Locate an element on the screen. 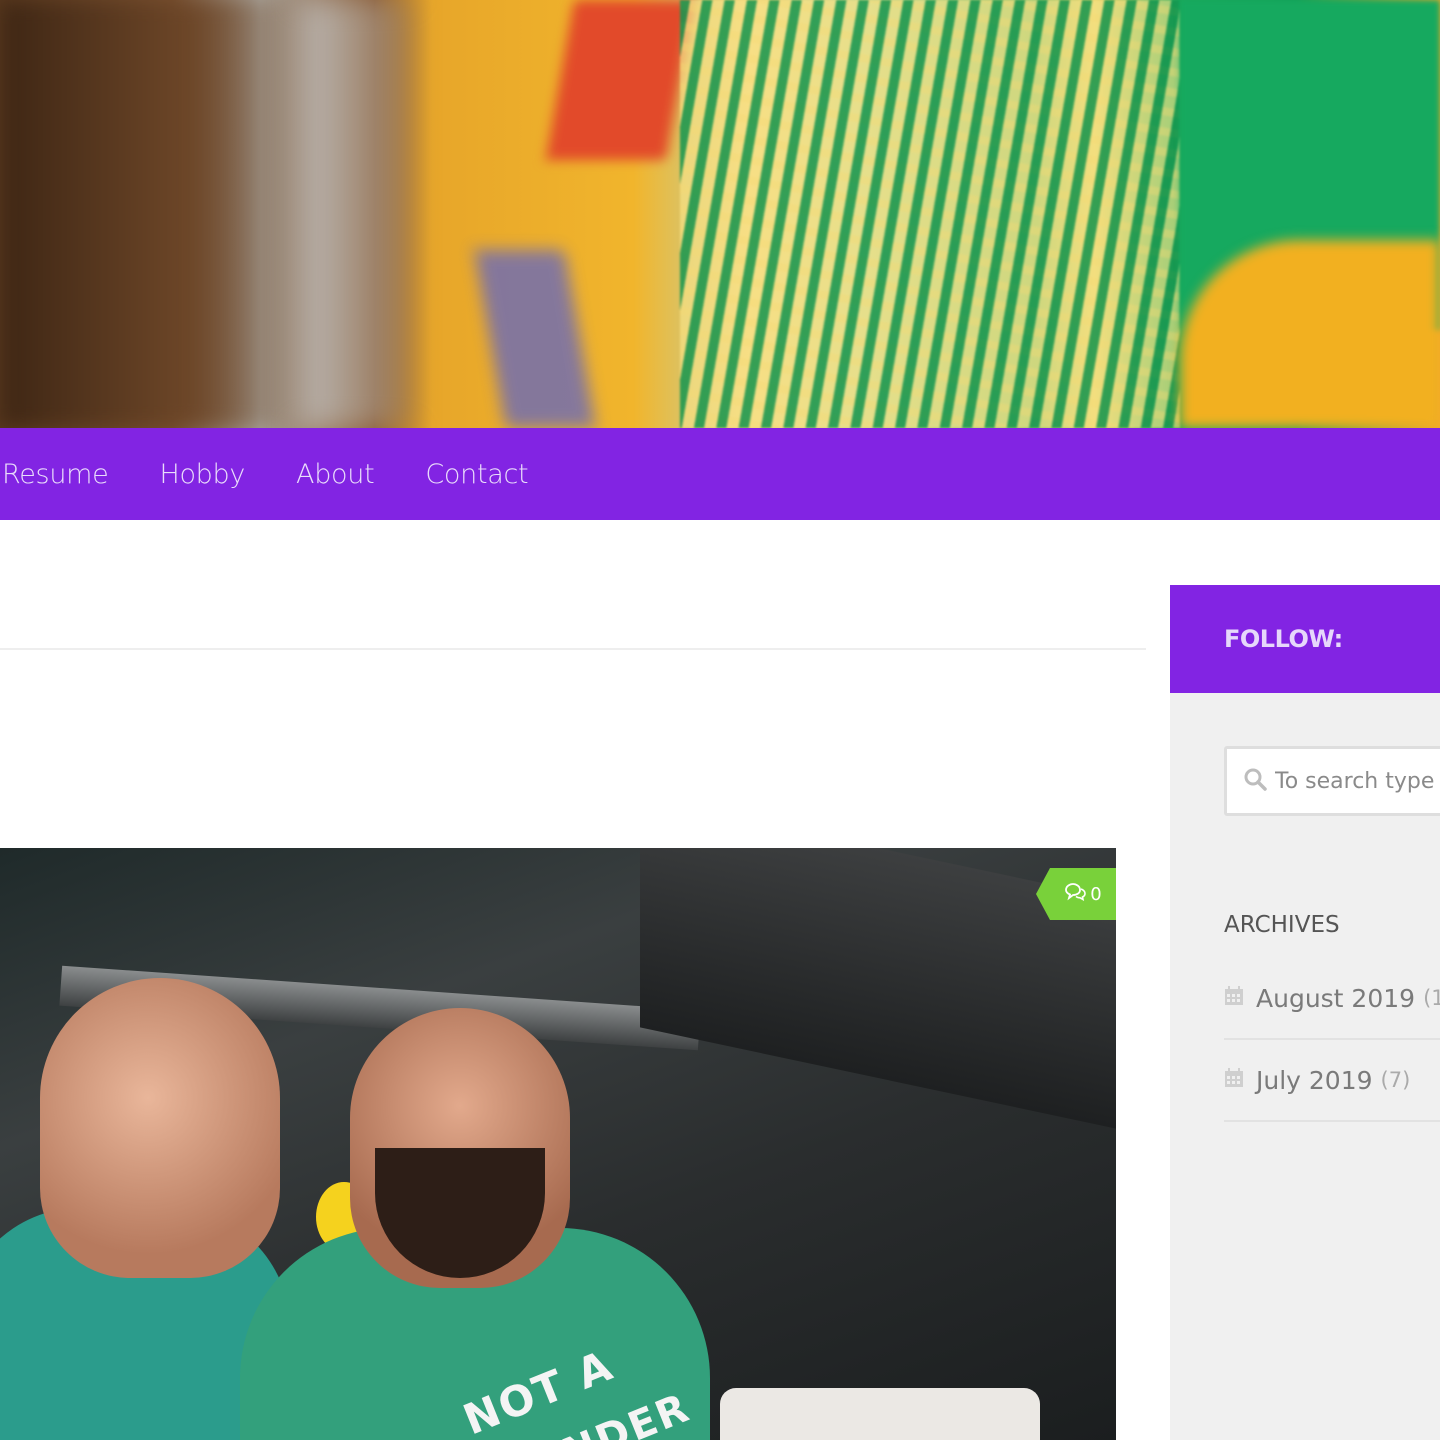  nav-item-about: About is located at coordinates (335, 474).